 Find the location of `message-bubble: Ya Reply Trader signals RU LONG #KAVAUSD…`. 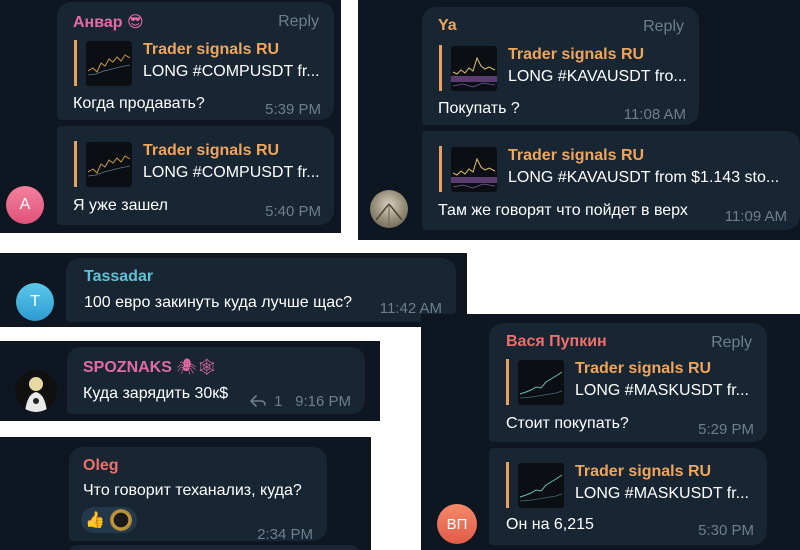

message-bubble: Ya Reply Trader signals RU LONG #KAVAUSD… is located at coordinates (560, 66).